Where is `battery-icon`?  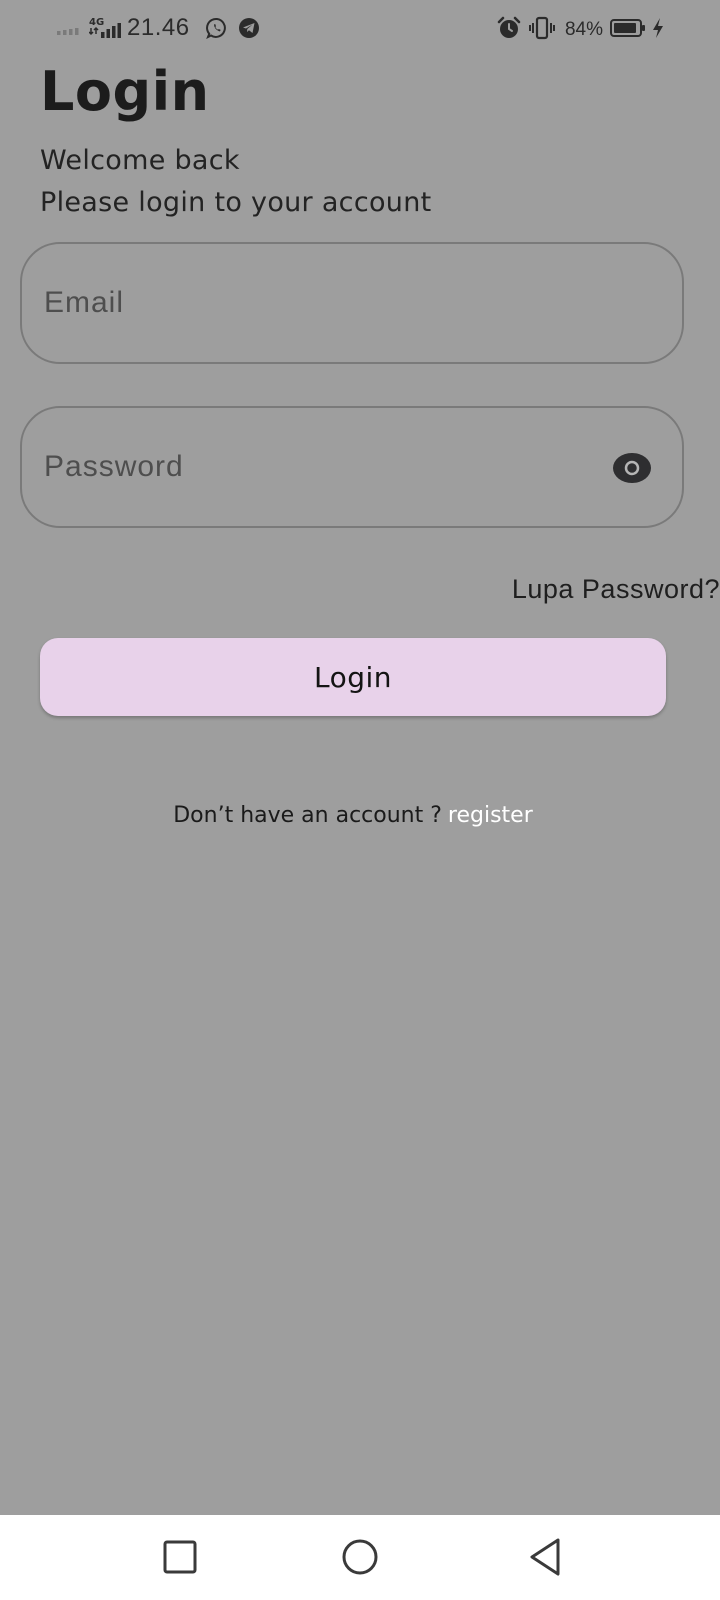 battery-icon is located at coordinates (628, 28).